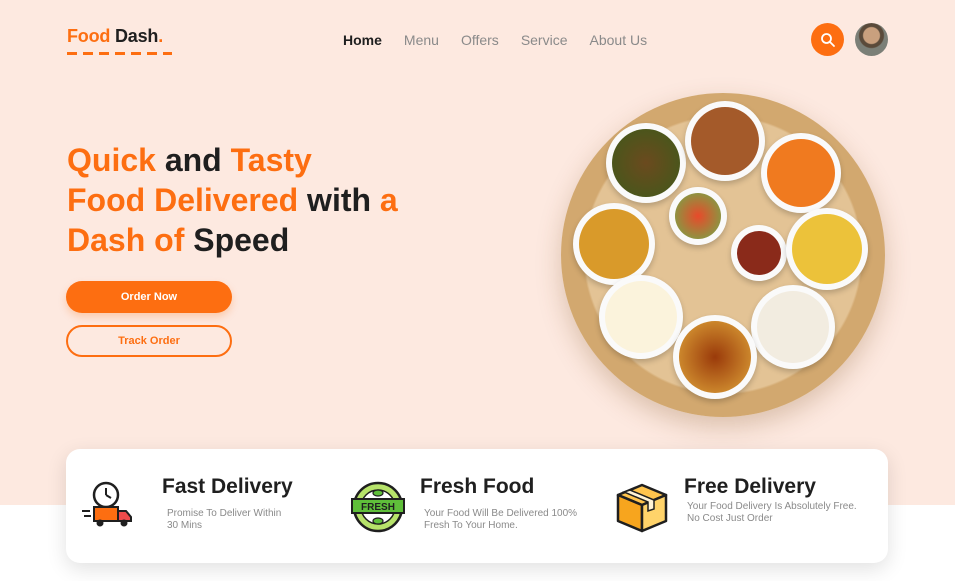  I want to click on headline-word: Dash of, so click(126, 240).